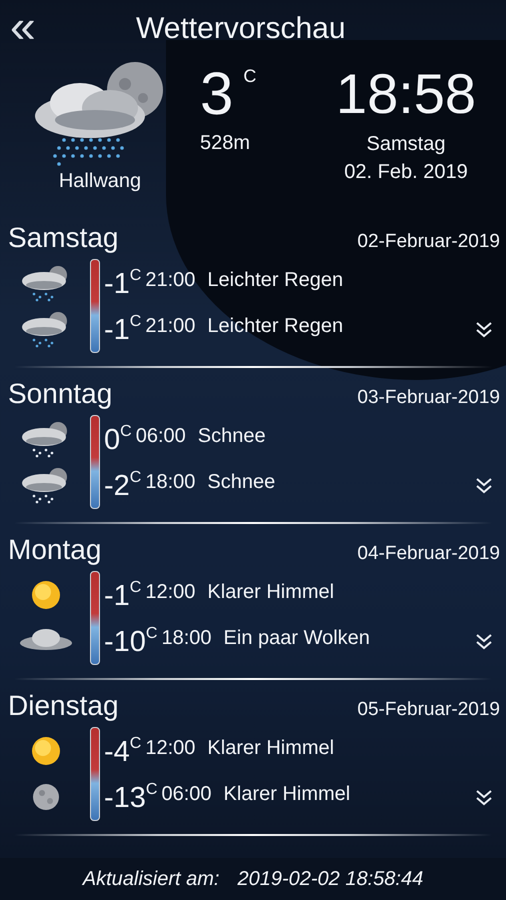  What do you see at coordinates (406, 94) in the screenshot?
I see `current-time: 18:58` at bounding box center [406, 94].